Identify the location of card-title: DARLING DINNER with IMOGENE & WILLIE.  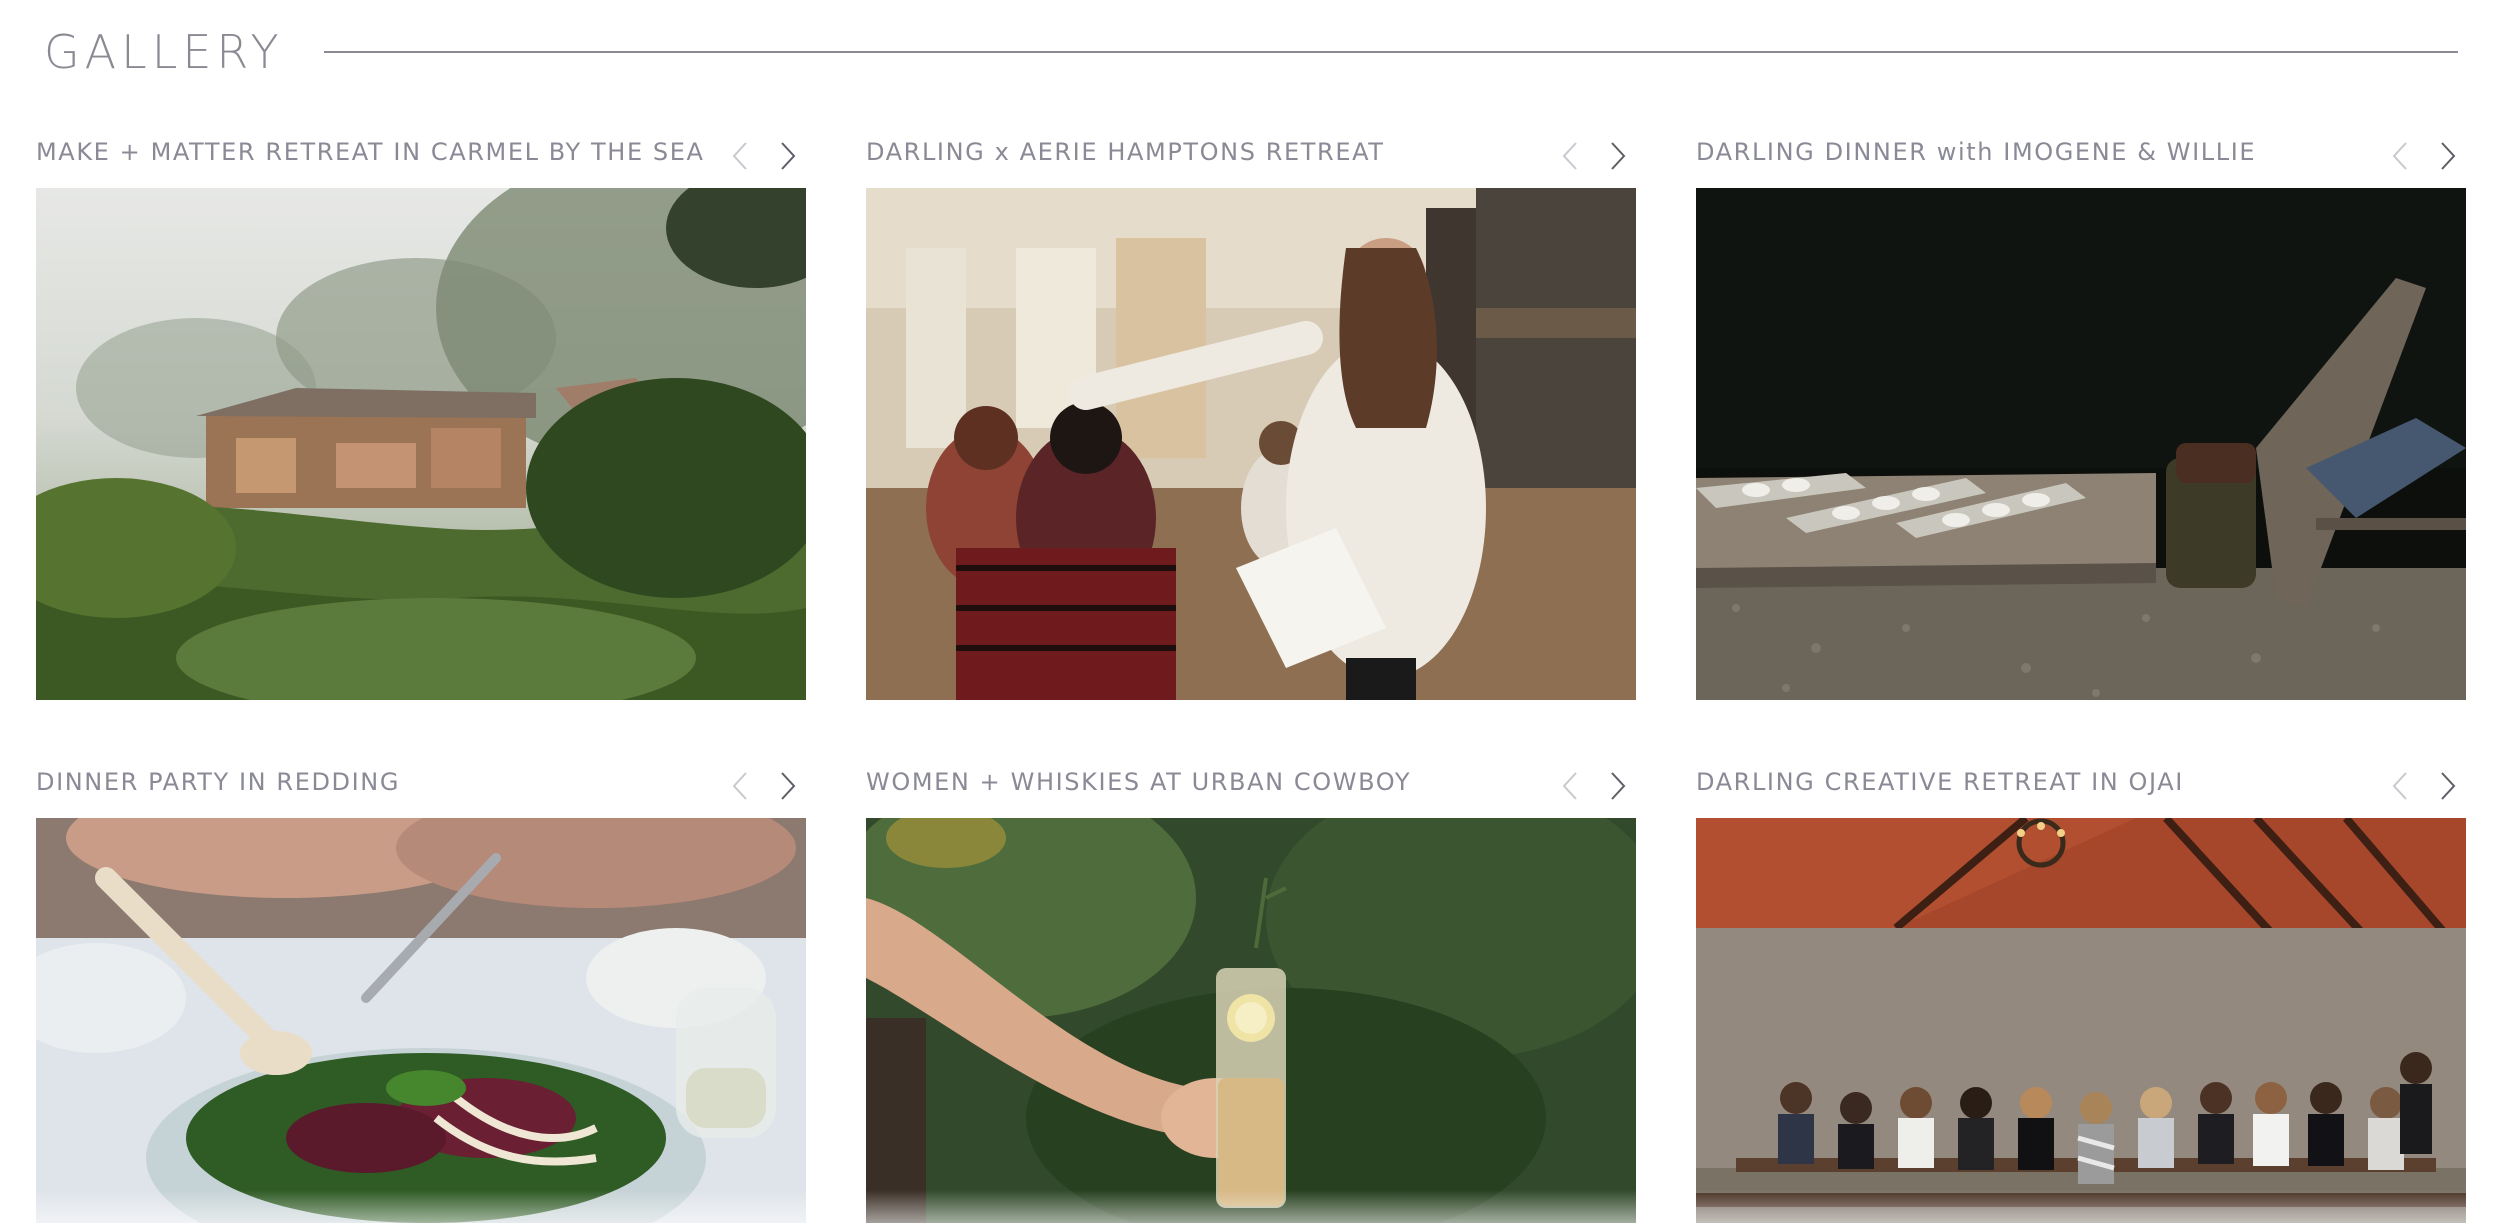
(1976, 152).